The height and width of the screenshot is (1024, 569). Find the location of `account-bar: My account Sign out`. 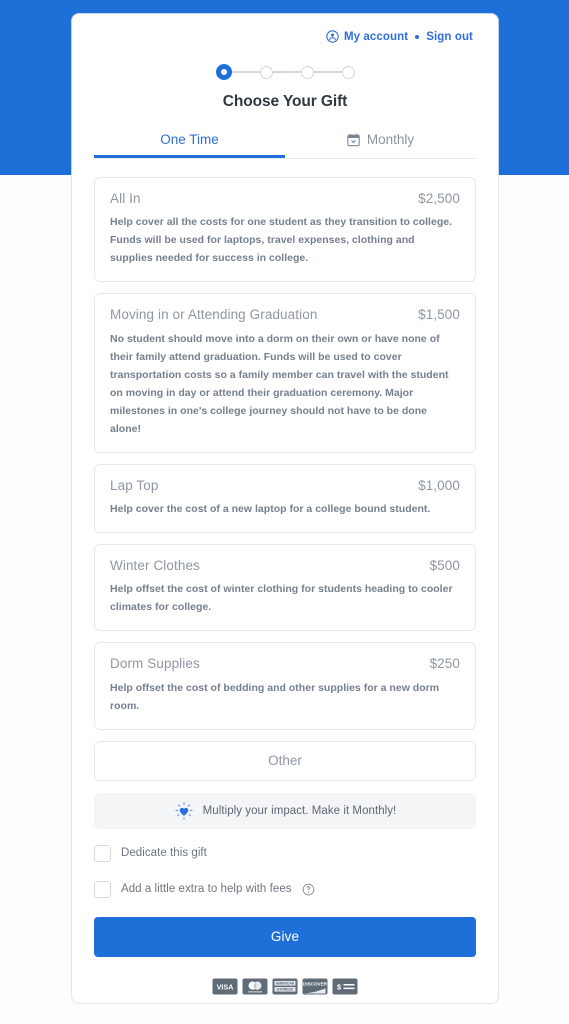

account-bar: My account Sign out is located at coordinates (285, 28).